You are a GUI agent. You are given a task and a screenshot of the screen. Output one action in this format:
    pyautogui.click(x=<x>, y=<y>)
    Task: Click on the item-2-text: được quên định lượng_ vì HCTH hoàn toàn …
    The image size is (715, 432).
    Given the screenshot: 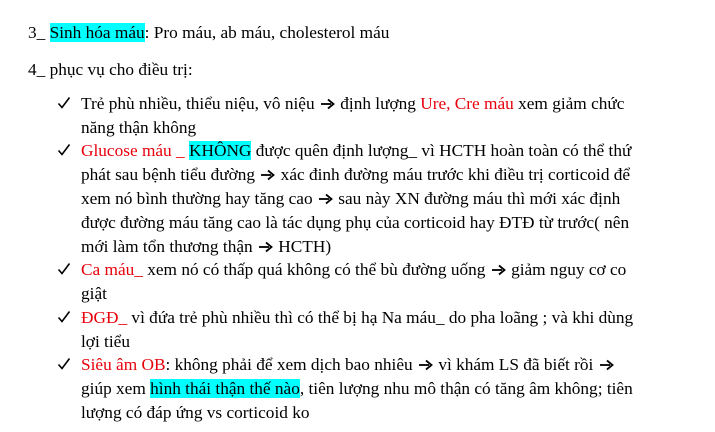 What is the action you would take?
    pyautogui.click(x=443, y=150)
    